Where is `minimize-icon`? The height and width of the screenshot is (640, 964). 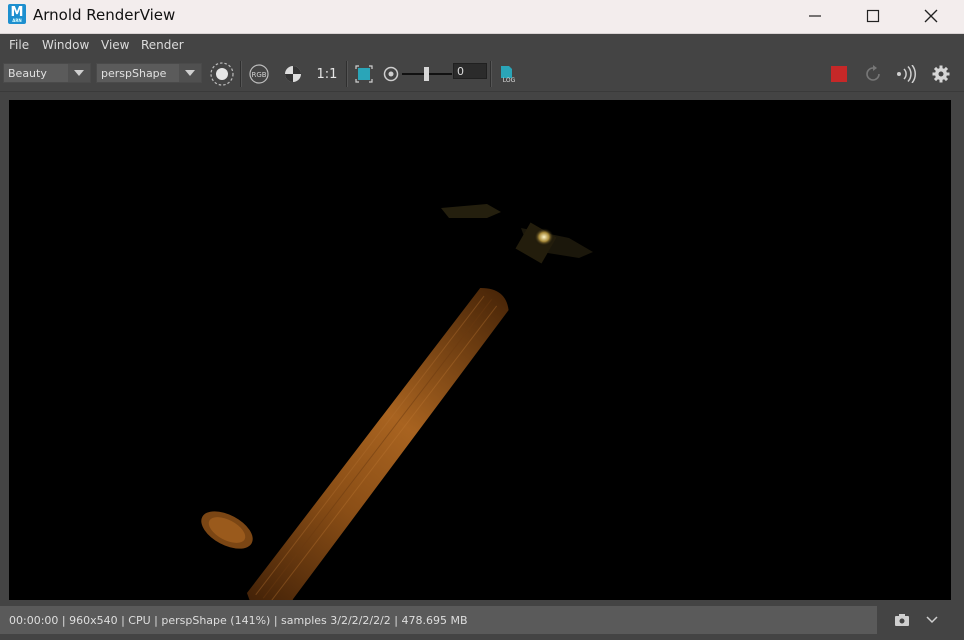
minimize-icon is located at coordinates (815, 15).